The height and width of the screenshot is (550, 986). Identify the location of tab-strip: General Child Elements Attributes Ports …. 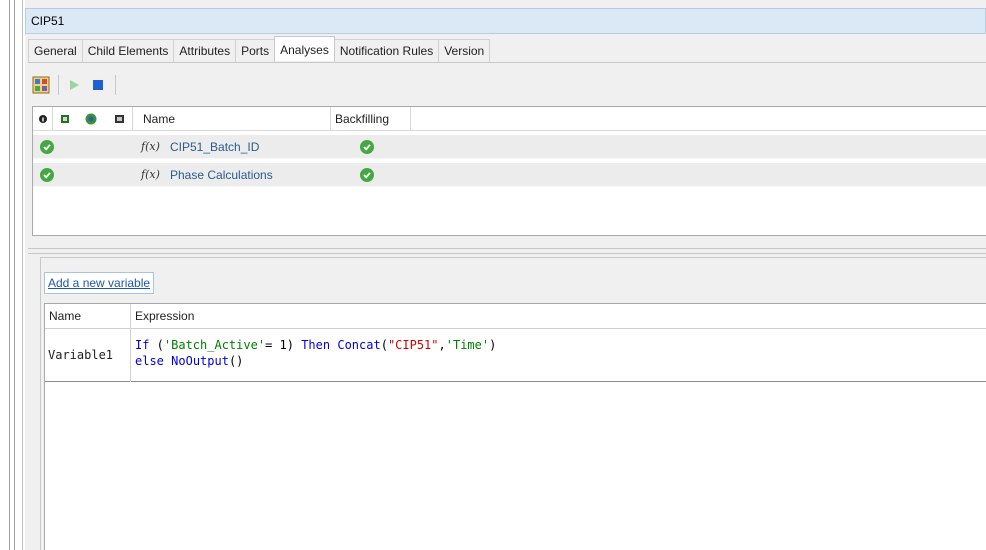
(259, 49).